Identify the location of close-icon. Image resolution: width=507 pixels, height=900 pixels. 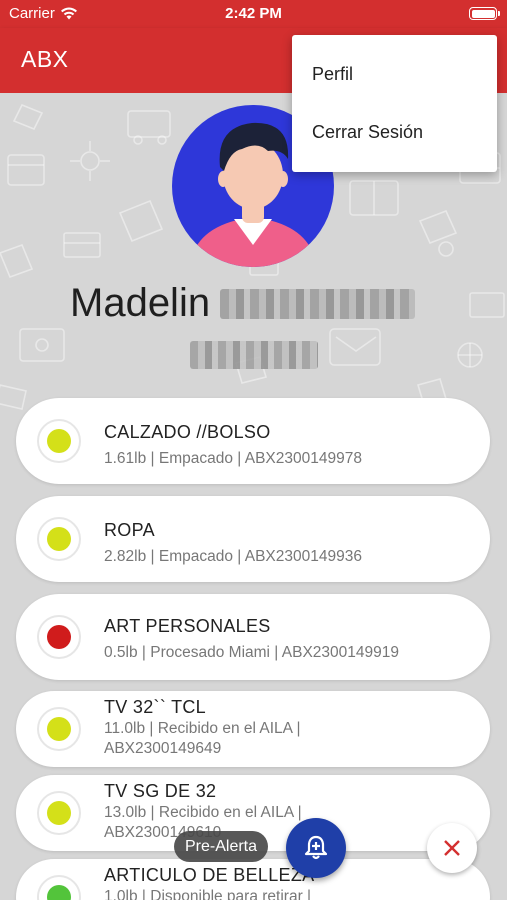
(452, 848).